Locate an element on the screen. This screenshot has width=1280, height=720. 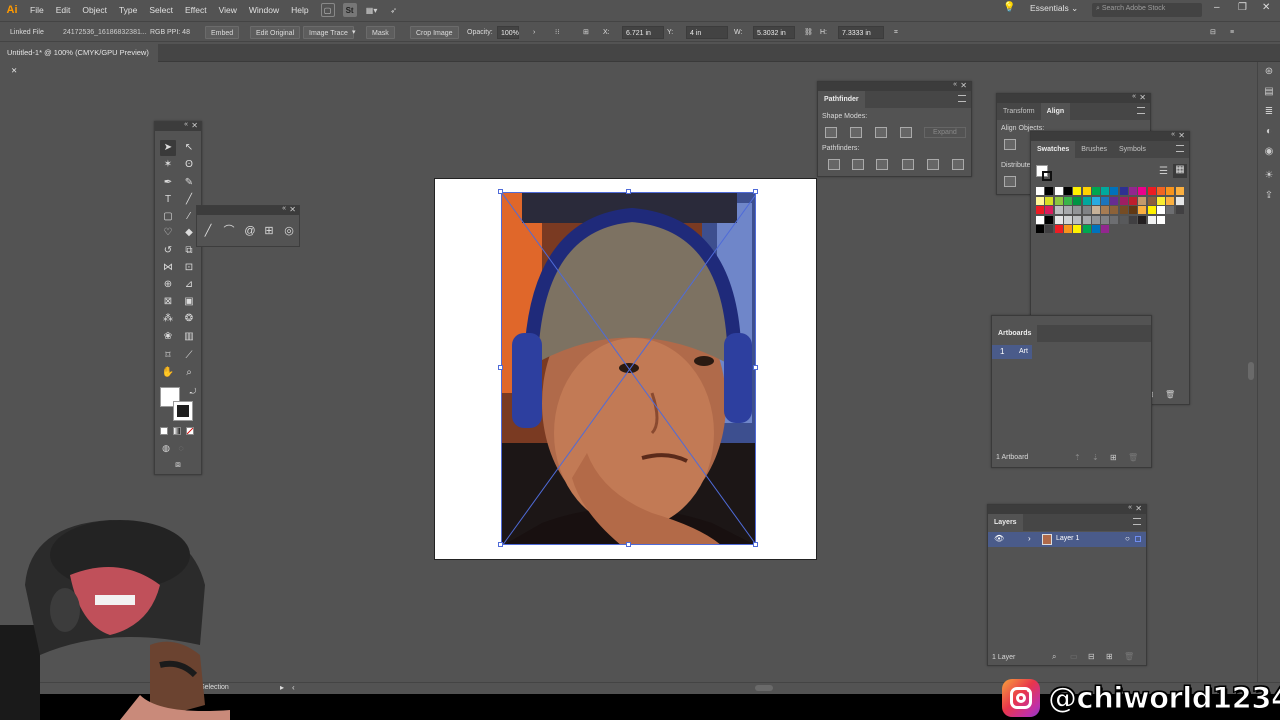
y-input: 4 in is located at coordinates (707, 32).